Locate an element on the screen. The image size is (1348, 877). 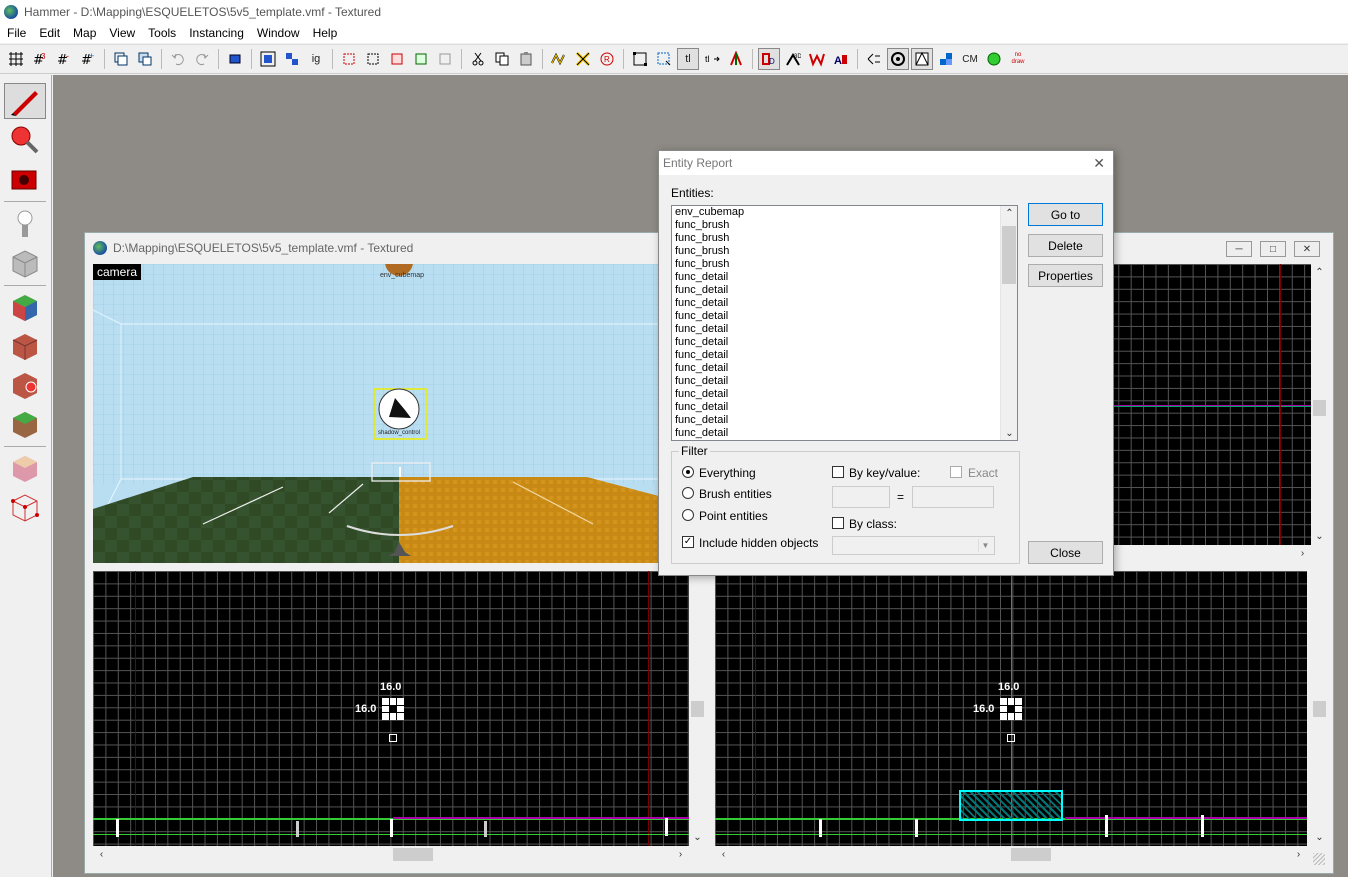
front-view-vscrollbar: ⌄ is located at coordinates (697, 708).